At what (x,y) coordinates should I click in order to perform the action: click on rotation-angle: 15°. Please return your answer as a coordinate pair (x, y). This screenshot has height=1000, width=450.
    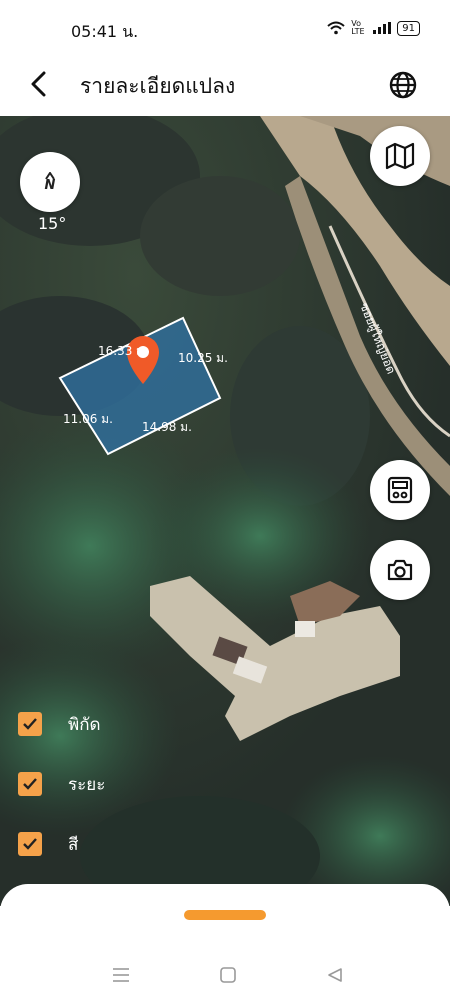
    Looking at the image, I should click on (52, 223).